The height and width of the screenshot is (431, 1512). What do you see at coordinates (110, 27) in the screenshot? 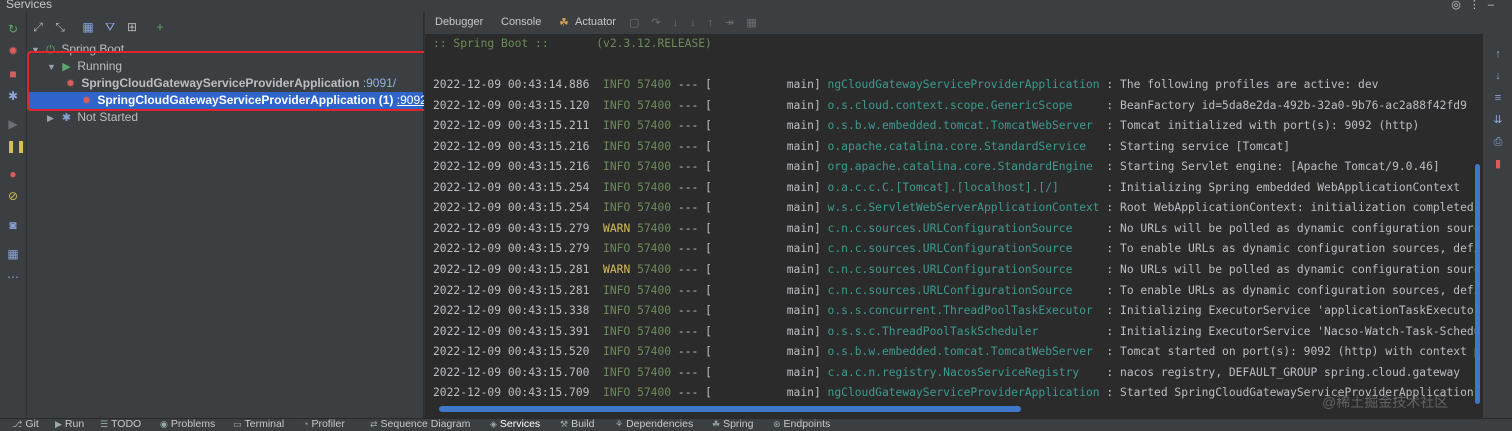
I see `filter-icon: ⛛` at bounding box center [110, 27].